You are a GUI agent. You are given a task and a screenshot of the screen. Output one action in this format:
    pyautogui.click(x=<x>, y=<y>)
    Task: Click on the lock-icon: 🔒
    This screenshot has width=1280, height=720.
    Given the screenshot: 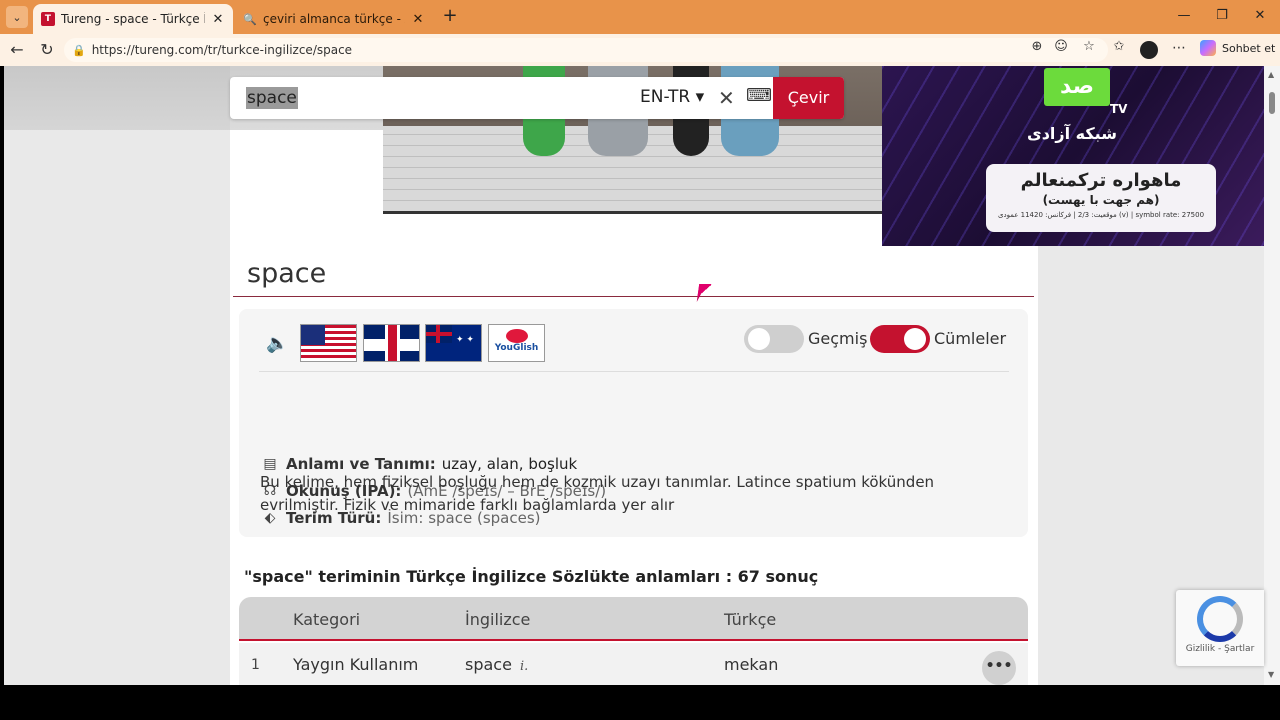 What is the action you would take?
    pyautogui.click(x=79, y=50)
    